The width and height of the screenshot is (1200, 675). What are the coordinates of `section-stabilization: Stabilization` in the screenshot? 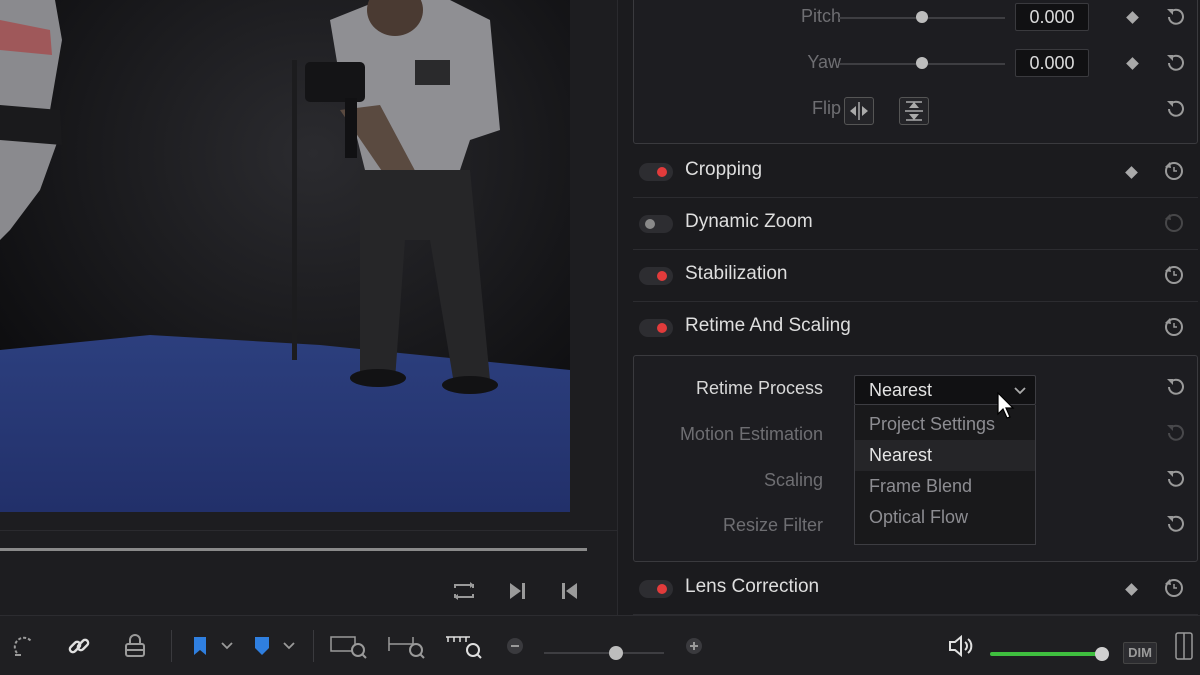 It's located at (915, 276).